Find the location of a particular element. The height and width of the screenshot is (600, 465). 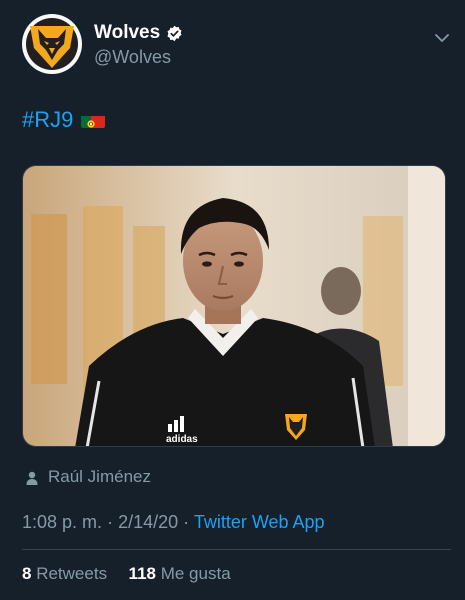

wolves-crest-logo is located at coordinates (52, 44).